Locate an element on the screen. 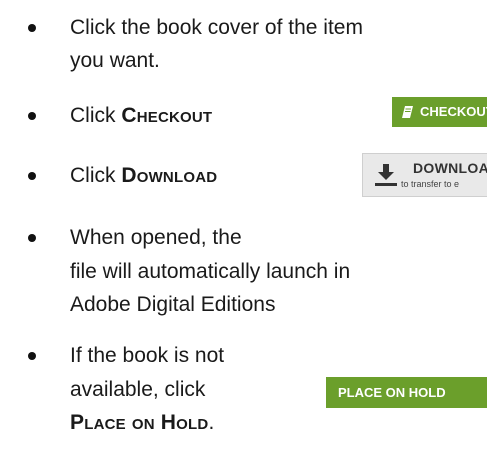 Image resolution: width=487 pixels, height=450 pixels. step-5-line-3: Place on Hold. is located at coordinates (142, 423).